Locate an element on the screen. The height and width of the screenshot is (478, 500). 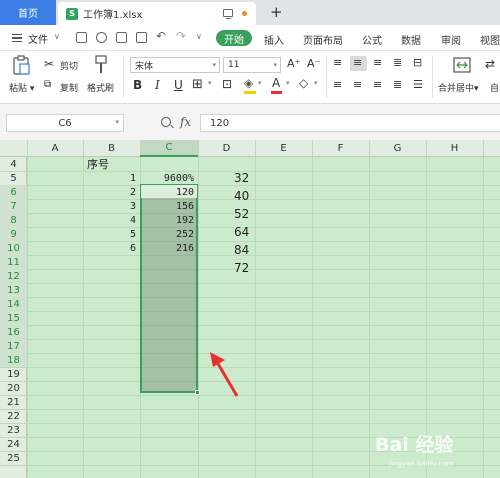
column-header-b: B is located at coordinates (111, 148).